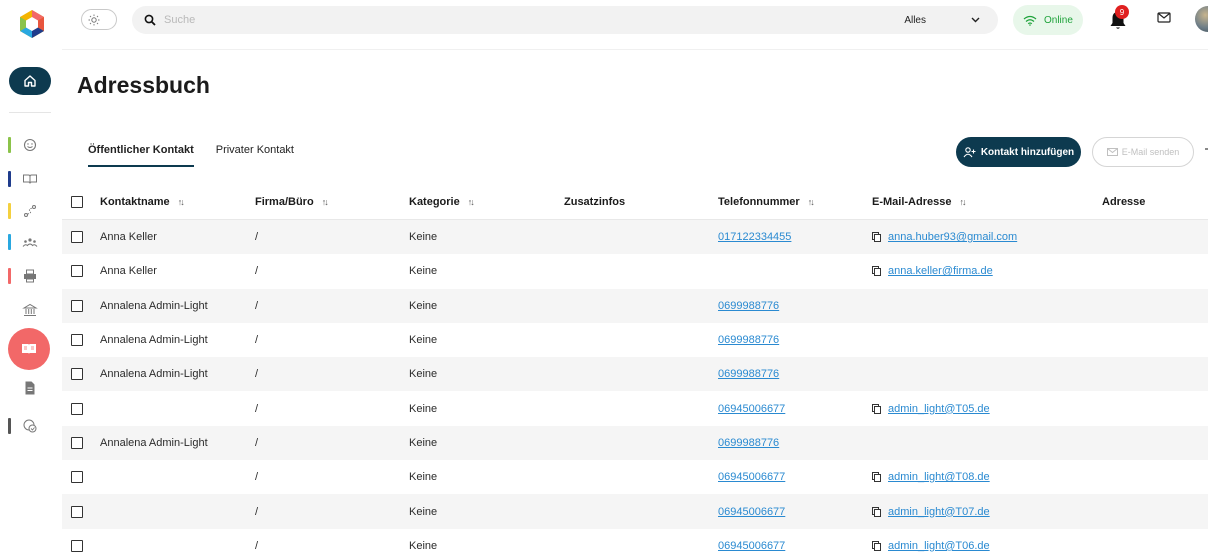 The height and width of the screenshot is (560, 1208). I want to click on notification-badge: 9, so click(1122, 12).